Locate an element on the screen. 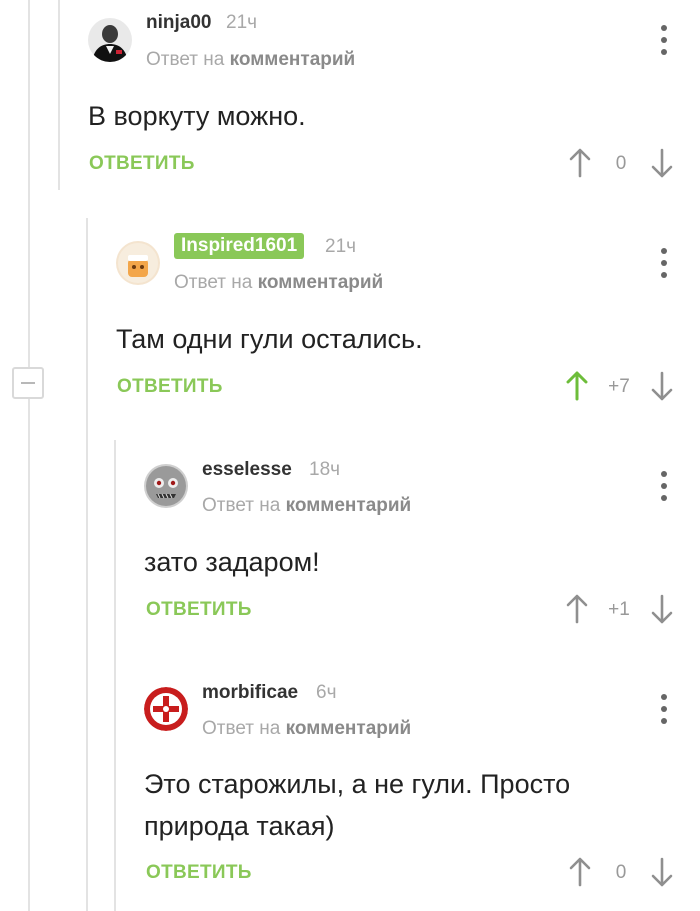  thread-line-level3 is located at coordinates (115, 675).